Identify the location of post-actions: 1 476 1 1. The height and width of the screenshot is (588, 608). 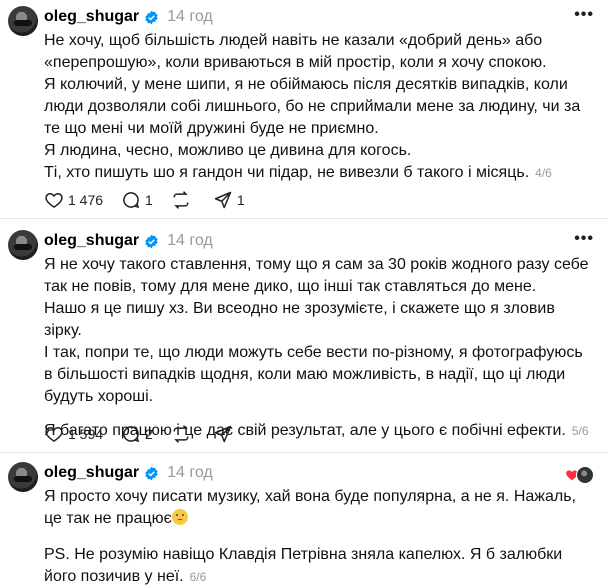
(153, 200).